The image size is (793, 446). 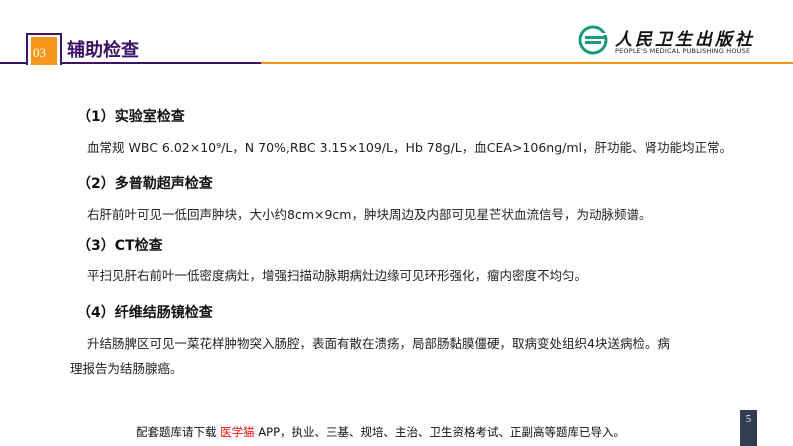 What do you see at coordinates (131, 117) in the screenshot?
I see `section-heading: （1）实验室检查` at bounding box center [131, 117].